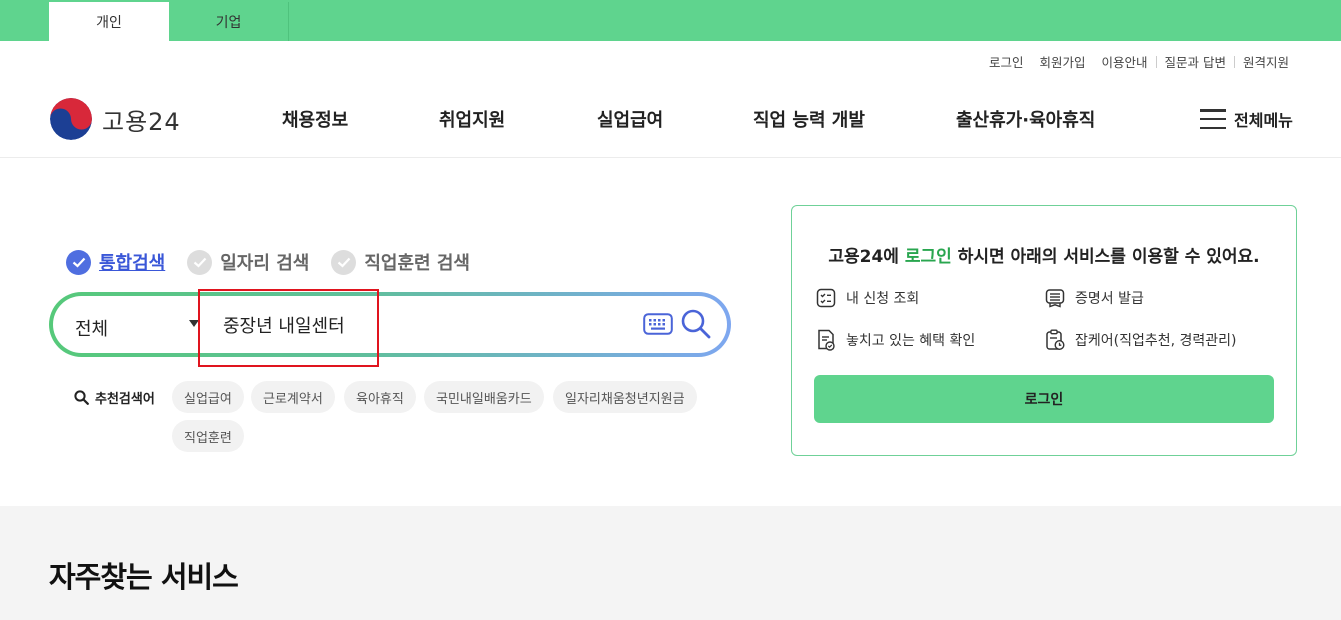 The width and height of the screenshot is (1341, 620). Describe the element at coordinates (809, 119) in the screenshot. I see `nav-vocational-training: 직업 능력 개발` at that location.